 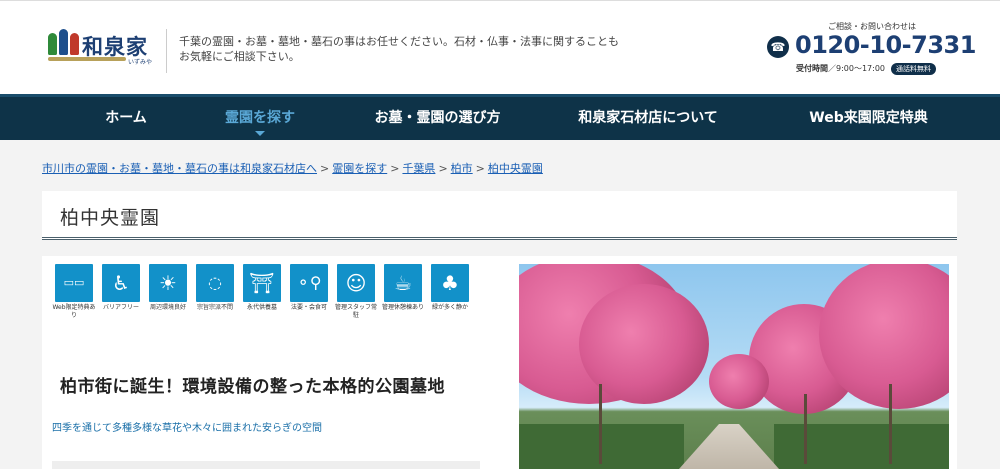 What do you see at coordinates (462, 168) in the screenshot?
I see `breadcrumb-link-city: 柏市` at bounding box center [462, 168].